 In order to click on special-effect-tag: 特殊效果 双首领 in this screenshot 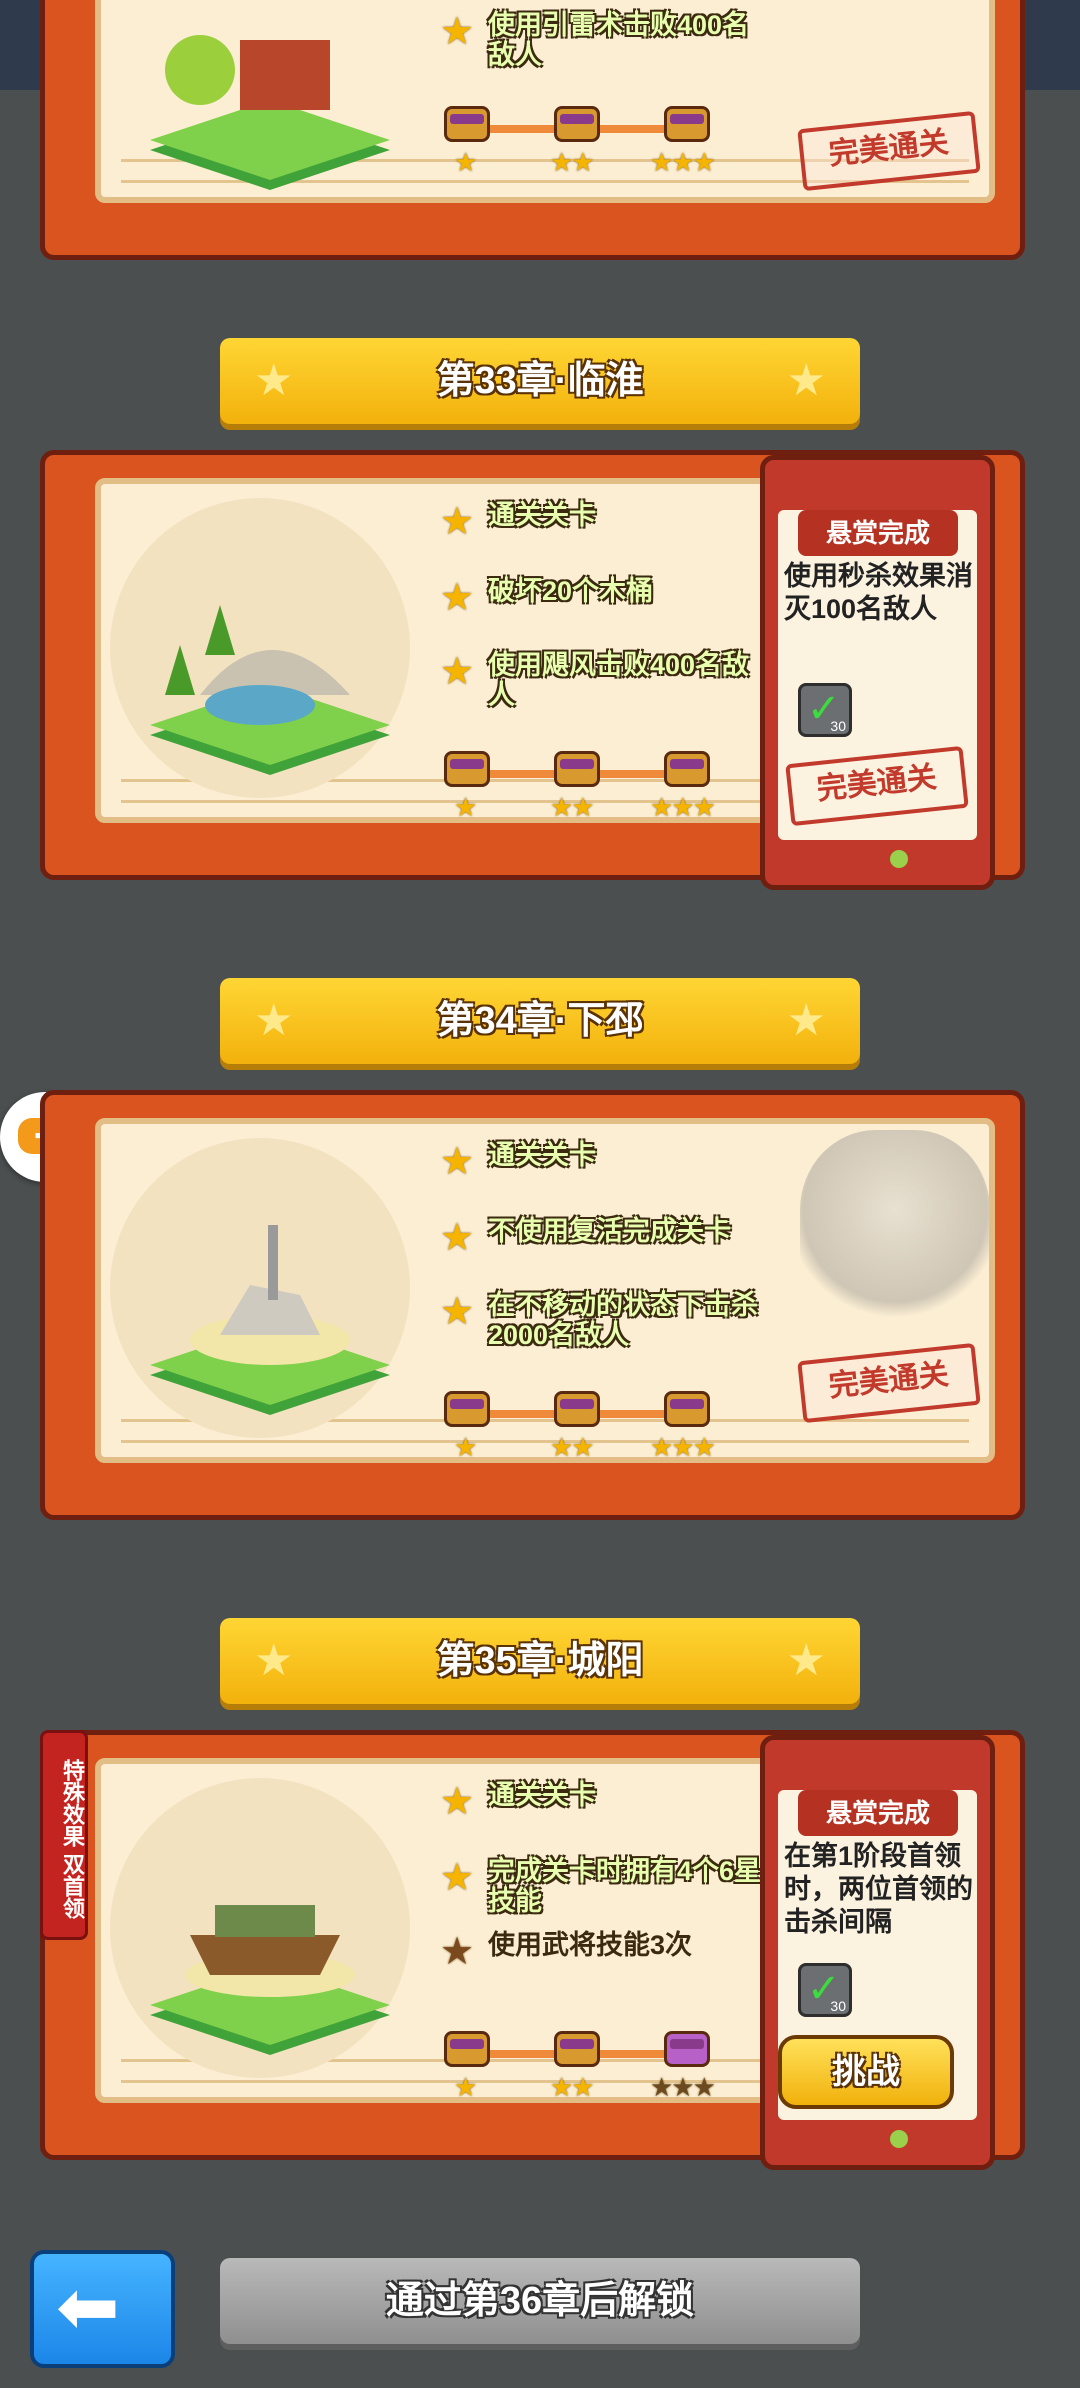, I will do `click(64, 1835)`.